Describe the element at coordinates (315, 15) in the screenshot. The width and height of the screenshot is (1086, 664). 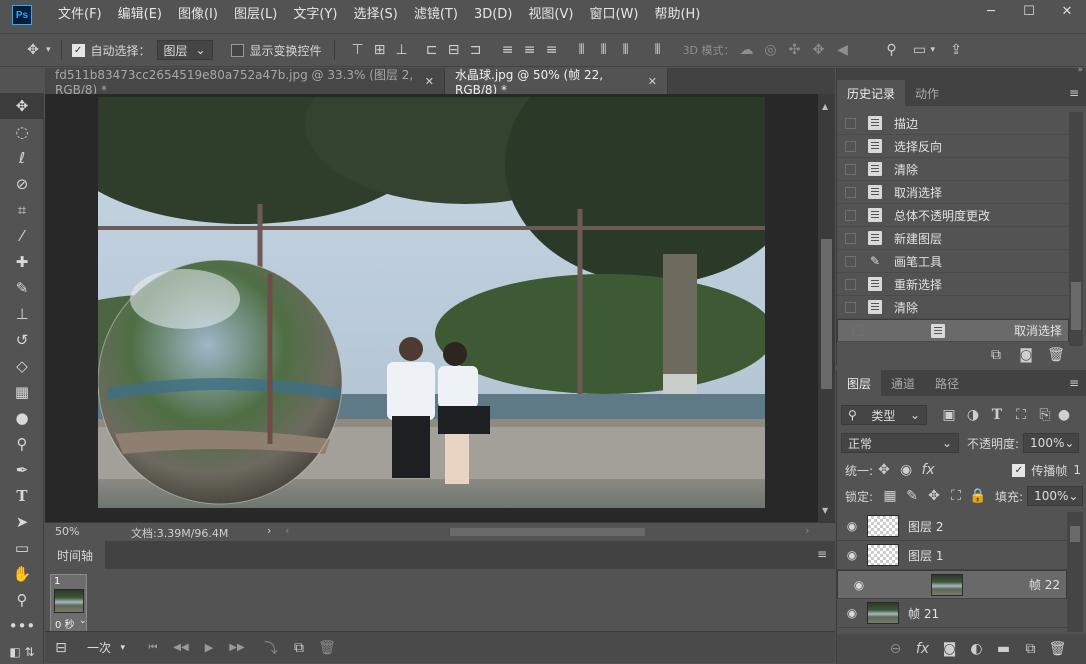
I see `menu-type: 文字(Y)` at that location.